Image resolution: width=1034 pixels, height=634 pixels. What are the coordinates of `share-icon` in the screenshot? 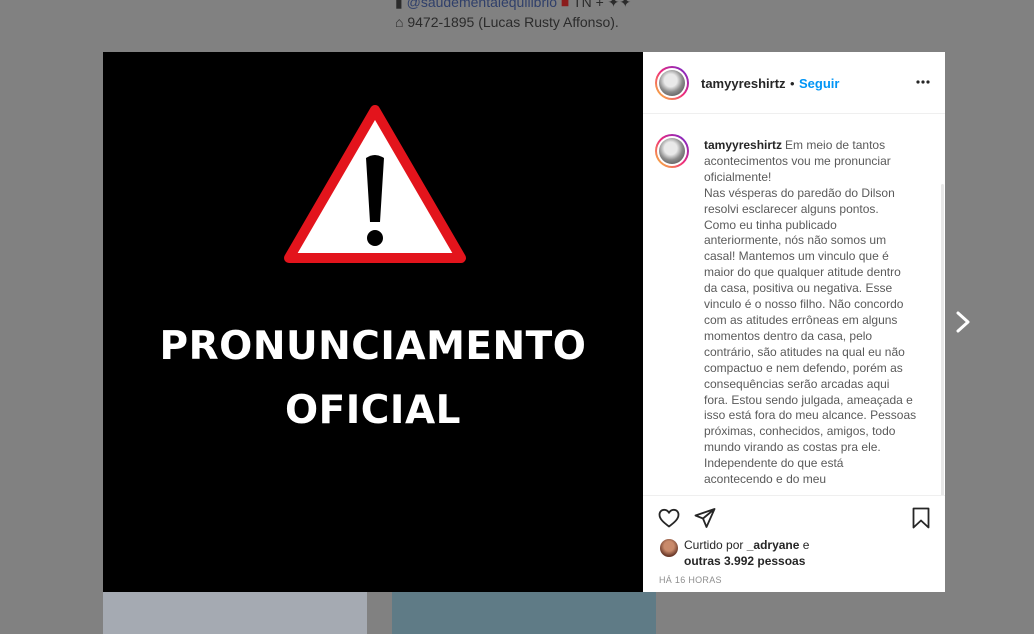 It's located at (705, 518).